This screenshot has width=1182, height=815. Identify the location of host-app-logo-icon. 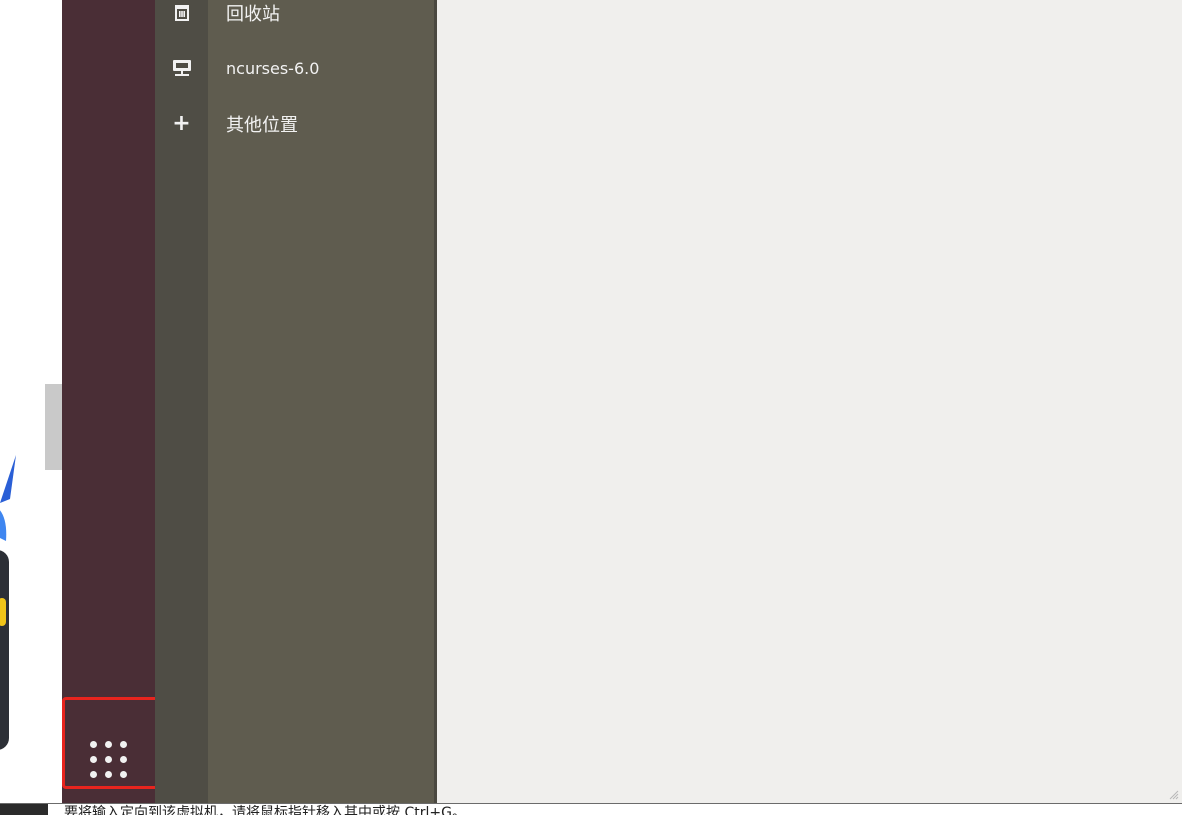
(8, 498).